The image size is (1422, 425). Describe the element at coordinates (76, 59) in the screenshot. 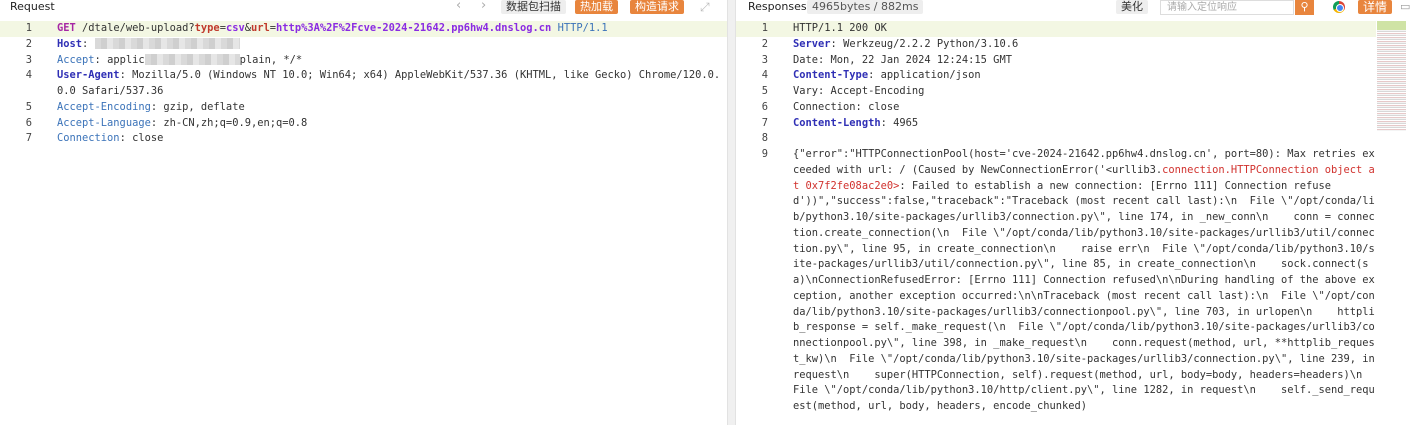

I see `header-key: Accept` at that location.